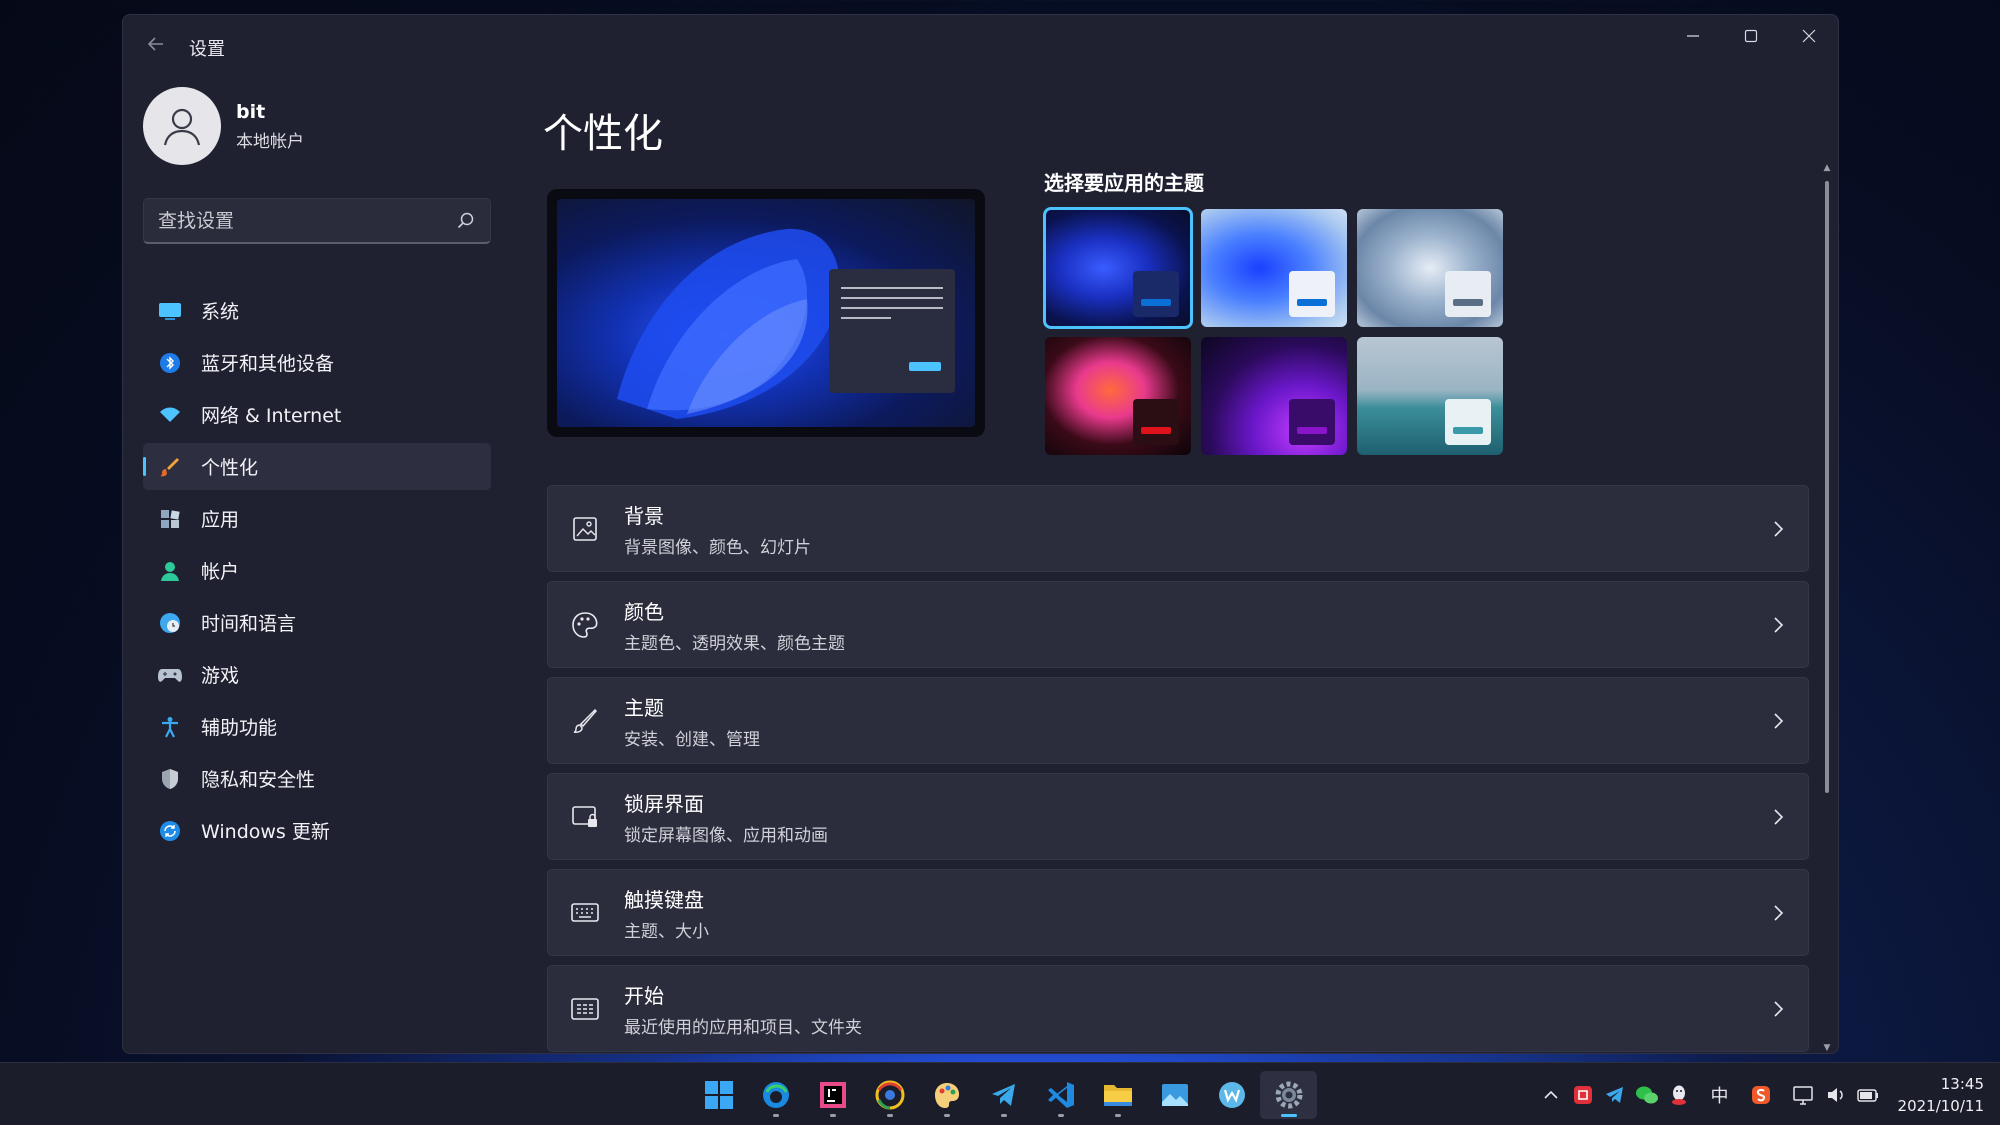  I want to click on close-button, so click(1809, 36).